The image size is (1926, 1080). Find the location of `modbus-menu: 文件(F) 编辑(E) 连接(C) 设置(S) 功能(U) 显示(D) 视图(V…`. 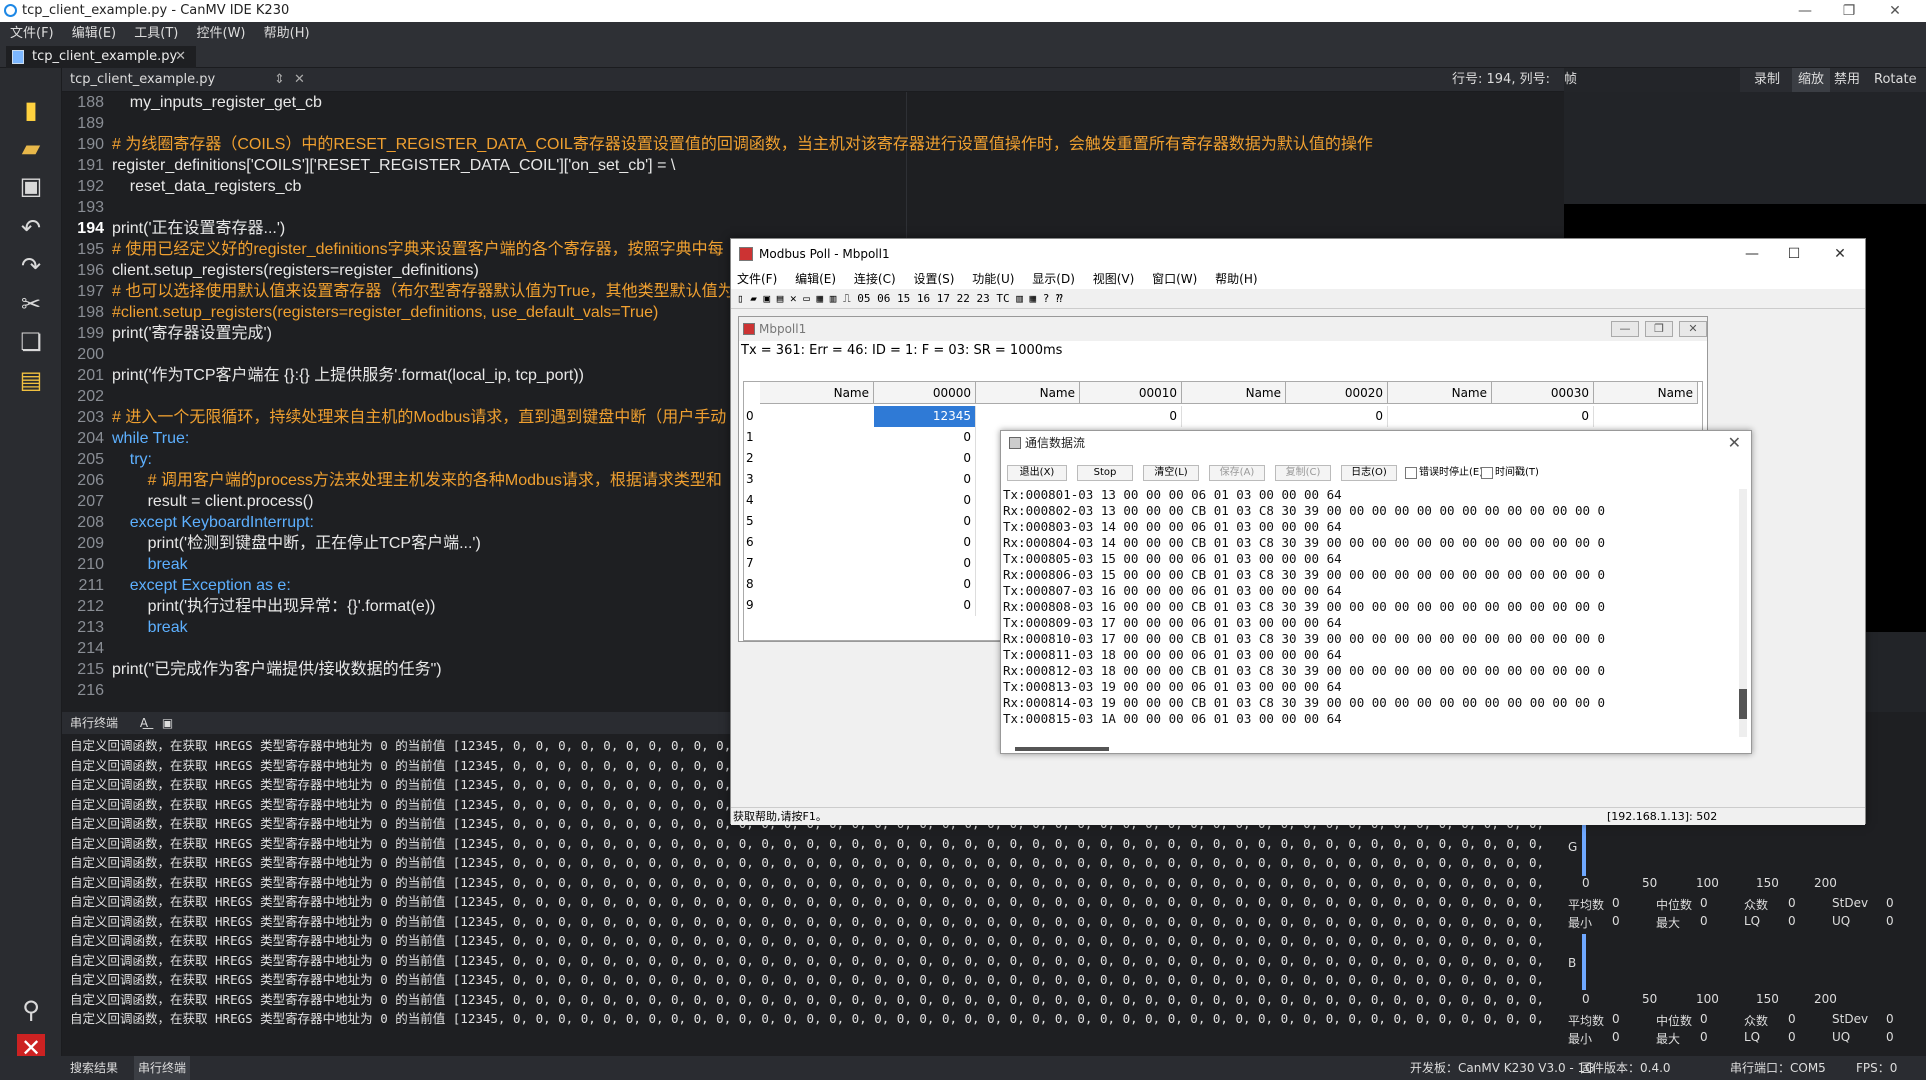

modbus-menu: 文件(F) 编辑(E) 连接(C) 设置(S) 功能(U) 显示(D) 视图(V… is located at coordinates (1298, 279).